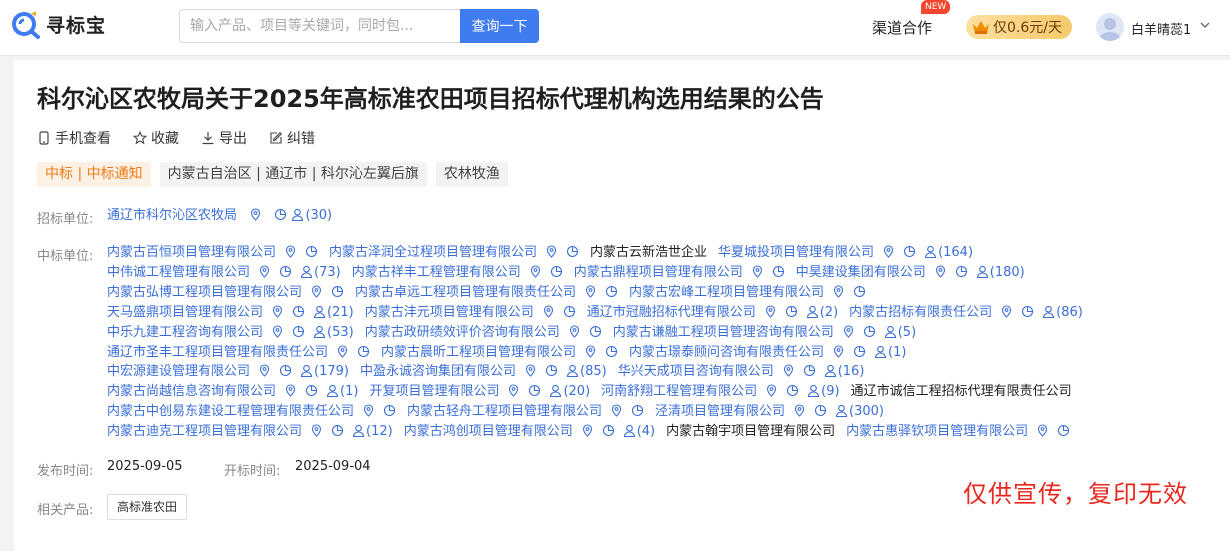 This screenshot has height=551, width=1230. What do you see at coordinates (172, 215) in the screenshot?
I see `tenderer-link: 通辽市科尔沁区农牧局` at bounding box center [172, 215].